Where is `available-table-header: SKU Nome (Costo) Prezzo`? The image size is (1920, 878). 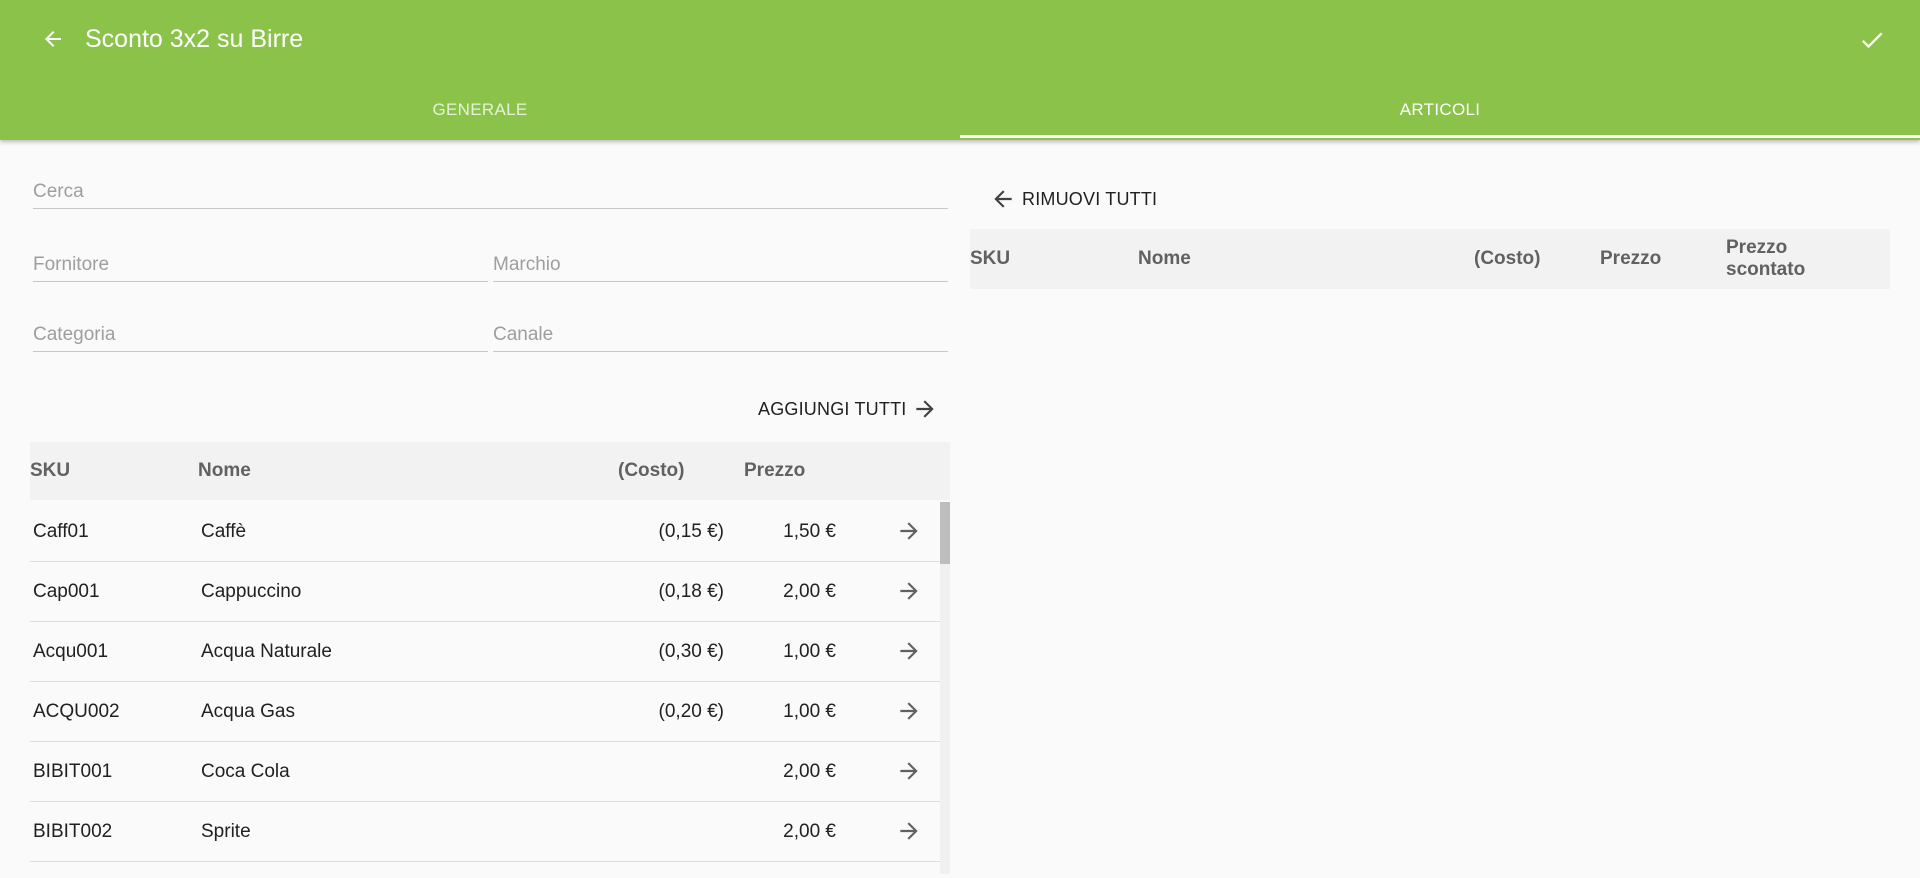 available-table-header: SKU Nome (Costo) Prezzo is located at coordinates (490, 471).